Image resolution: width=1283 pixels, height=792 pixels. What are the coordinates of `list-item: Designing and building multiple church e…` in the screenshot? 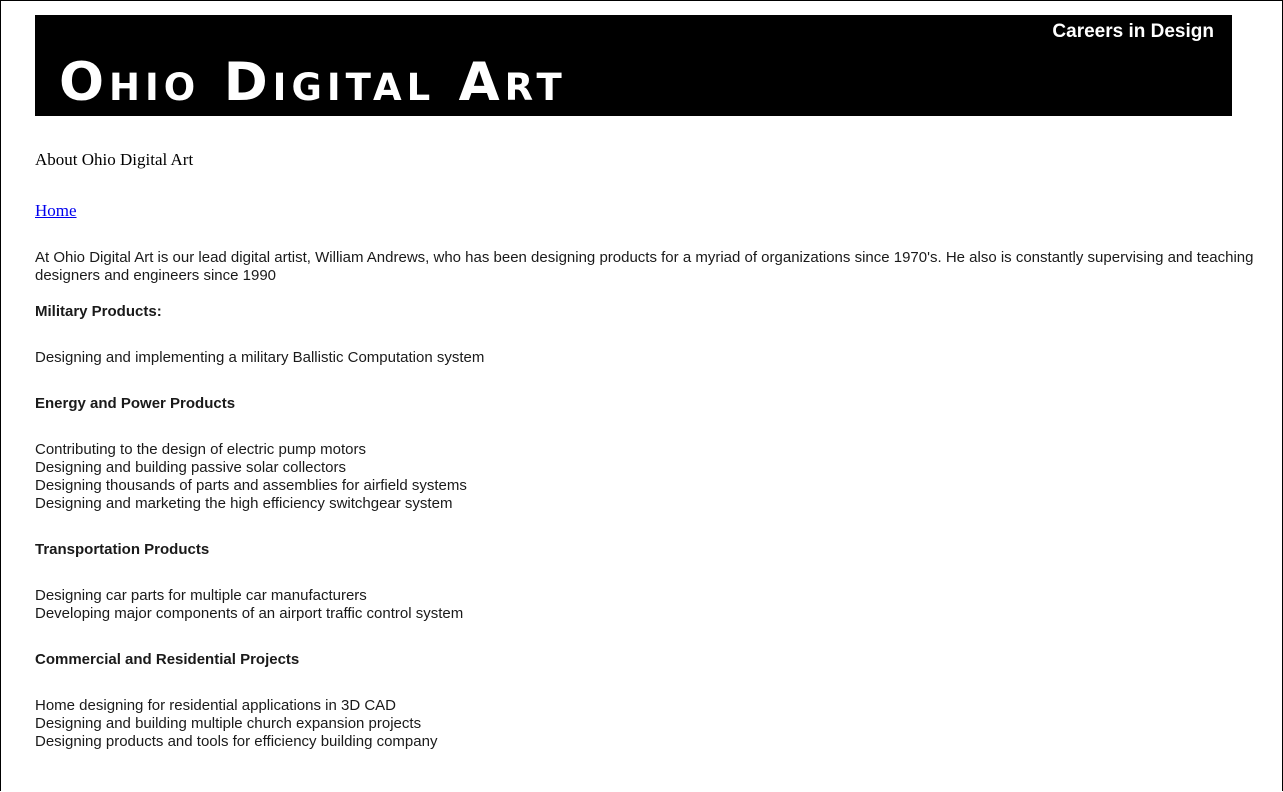 It's located at (228, 723).